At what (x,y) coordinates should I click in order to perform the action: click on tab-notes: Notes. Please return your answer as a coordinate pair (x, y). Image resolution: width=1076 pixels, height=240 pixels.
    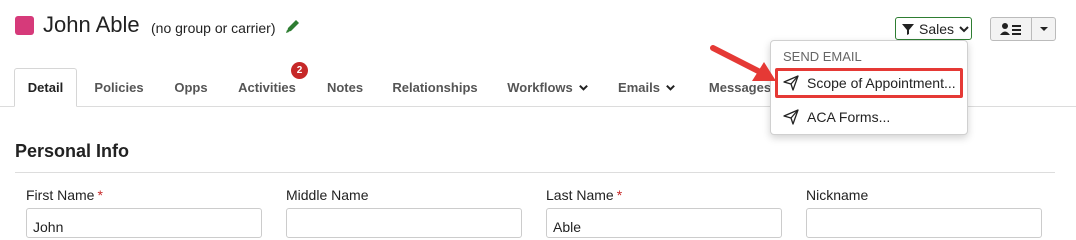
    Looking at the image, I should click on (345, 87).